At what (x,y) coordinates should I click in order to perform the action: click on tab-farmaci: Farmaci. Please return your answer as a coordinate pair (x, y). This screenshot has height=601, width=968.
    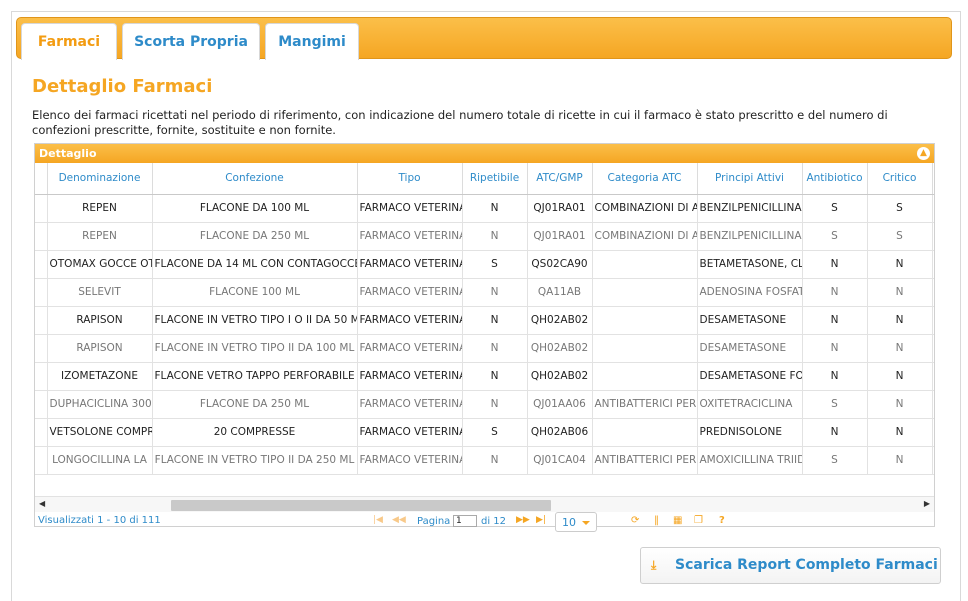
    Looking at the image, I should click on (69, 41).